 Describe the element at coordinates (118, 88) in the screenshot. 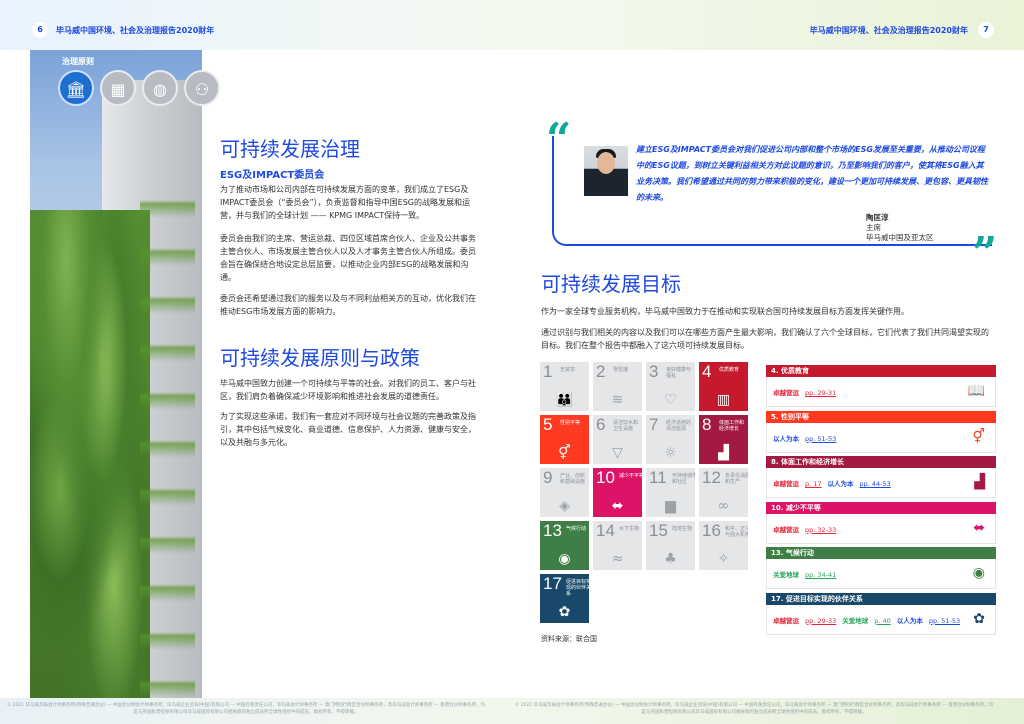

I see `building-icon: ▦` at that location.